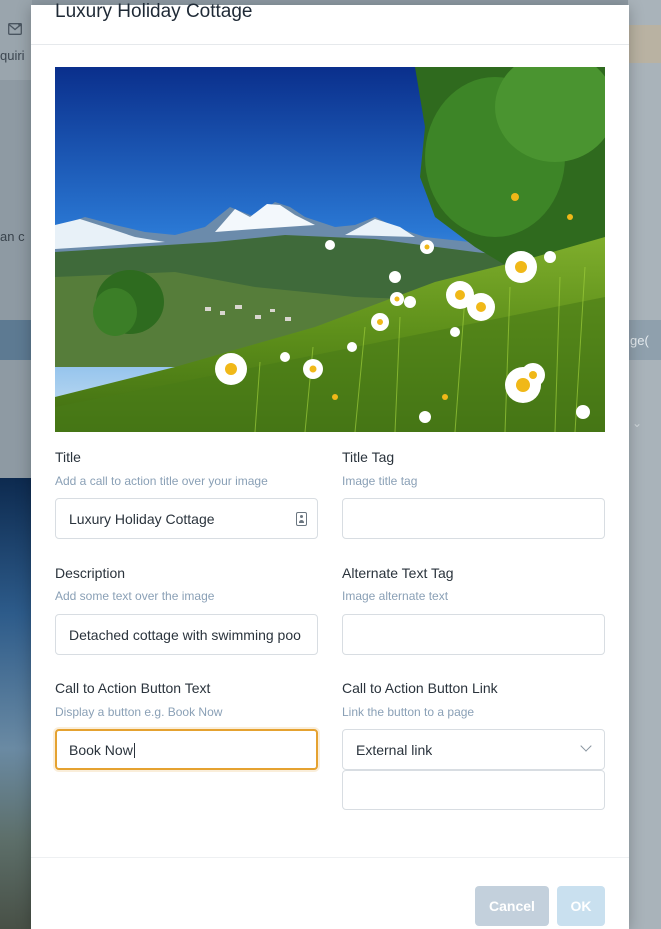  What do you see at coordinates (16, 340) in the screenshot?
I see `background-band` at bounding box center [16, 340].